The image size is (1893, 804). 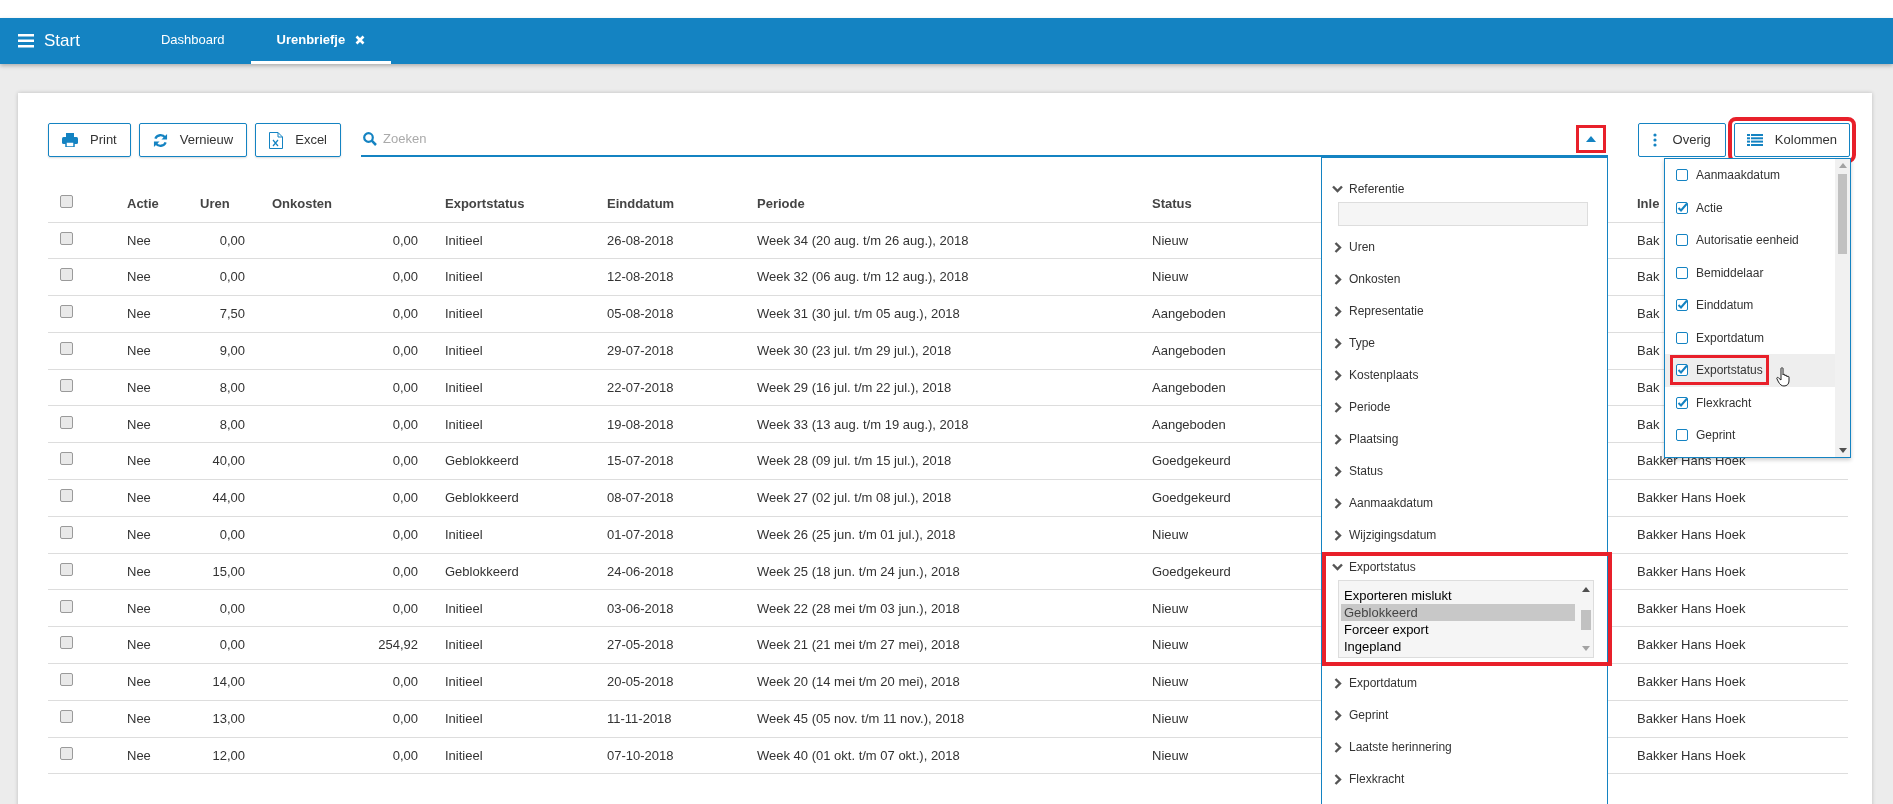 What do you see at coordinates (1750, 370) in the screenshot?
I see `column-option: Exportstatus` at bounding box center [1750, 370].